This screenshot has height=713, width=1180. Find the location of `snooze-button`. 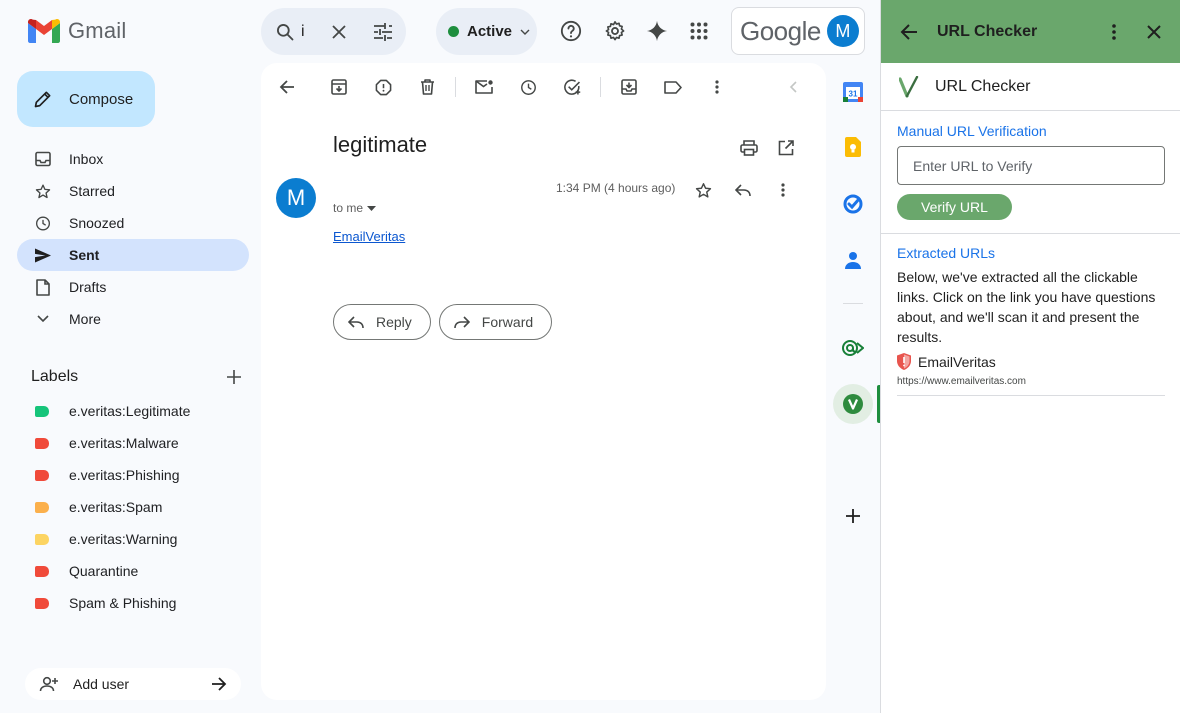

snooze-button is located at coordinates (528, 87).